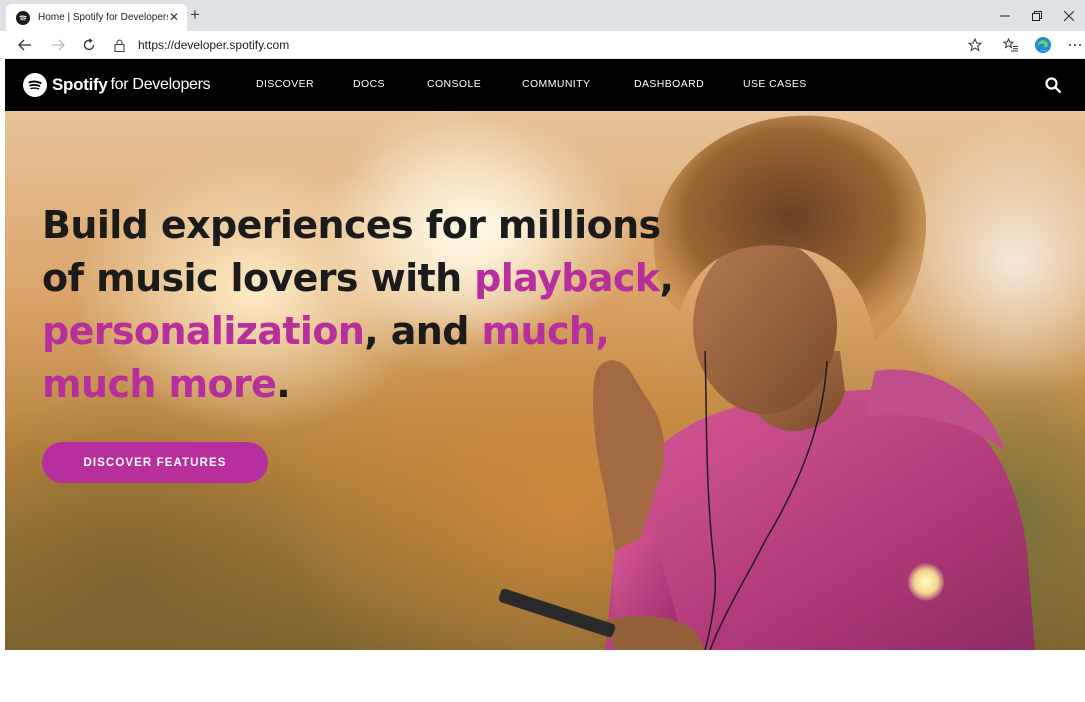 The image size is (1085, 702). I want to click on search-button, so click(1053, 85).